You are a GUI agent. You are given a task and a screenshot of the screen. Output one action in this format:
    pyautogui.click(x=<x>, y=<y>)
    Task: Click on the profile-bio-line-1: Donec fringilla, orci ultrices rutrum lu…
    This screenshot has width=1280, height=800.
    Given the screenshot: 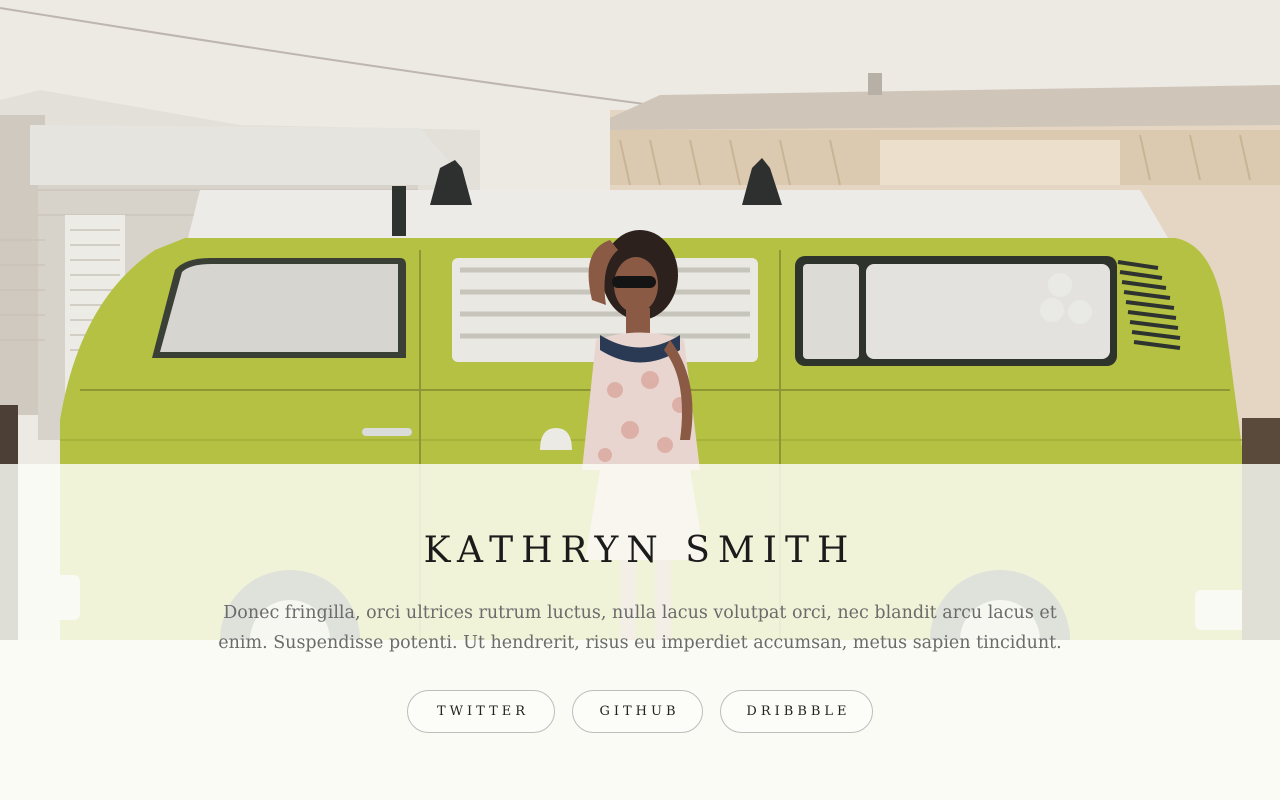 What is the action you would take?
    pyautogui.click(x=640, y=613)
    